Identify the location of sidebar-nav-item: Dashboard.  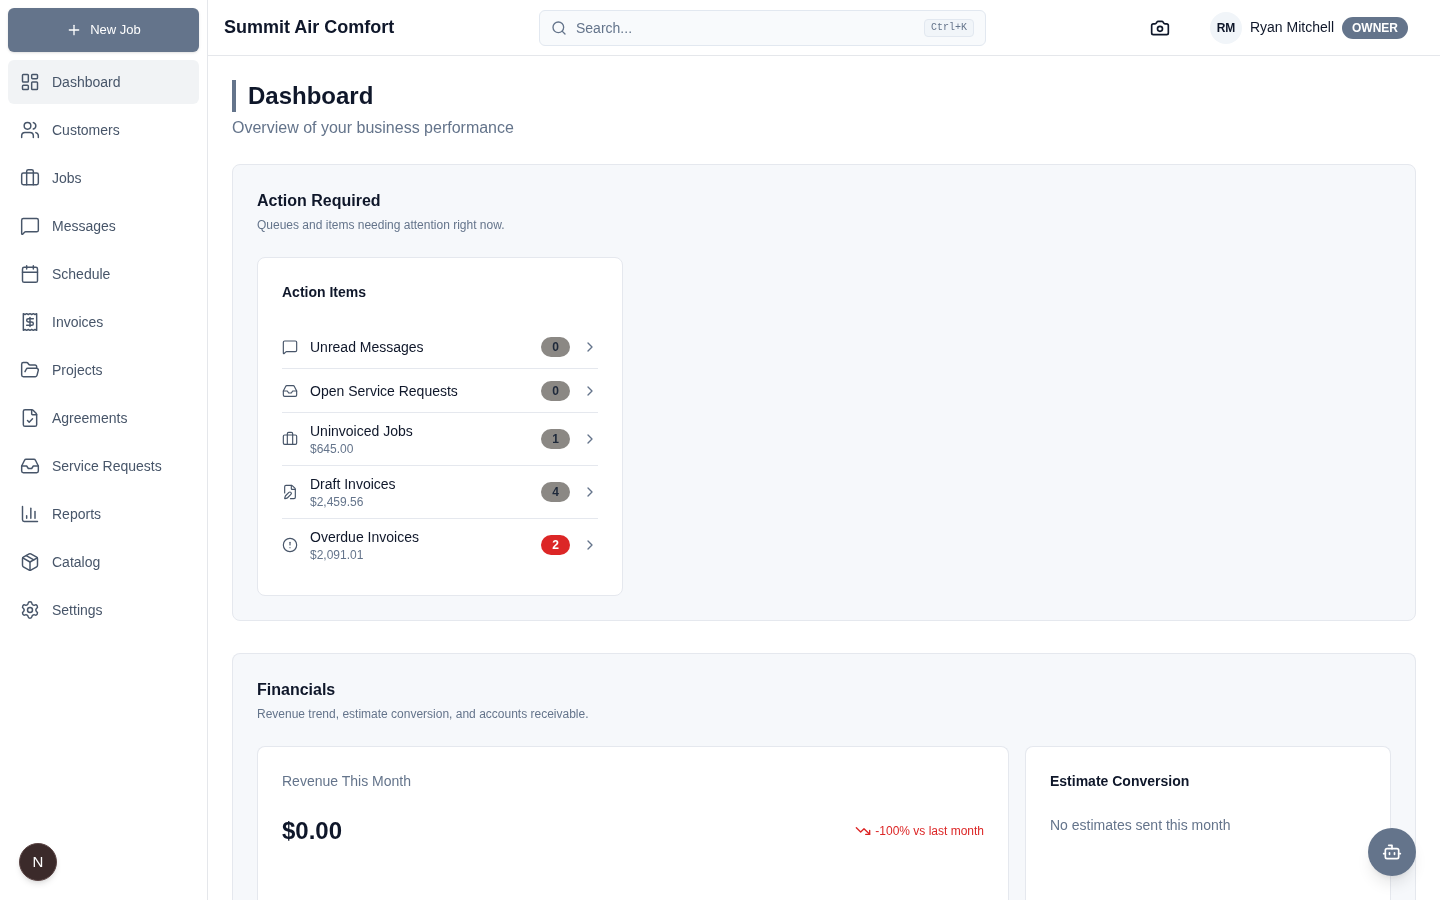
(103, 82).